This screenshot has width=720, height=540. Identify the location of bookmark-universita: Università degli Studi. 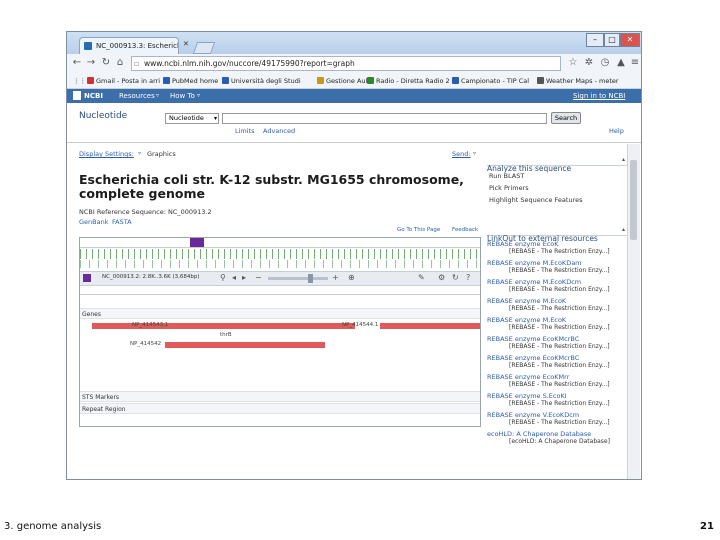
(261, 81).